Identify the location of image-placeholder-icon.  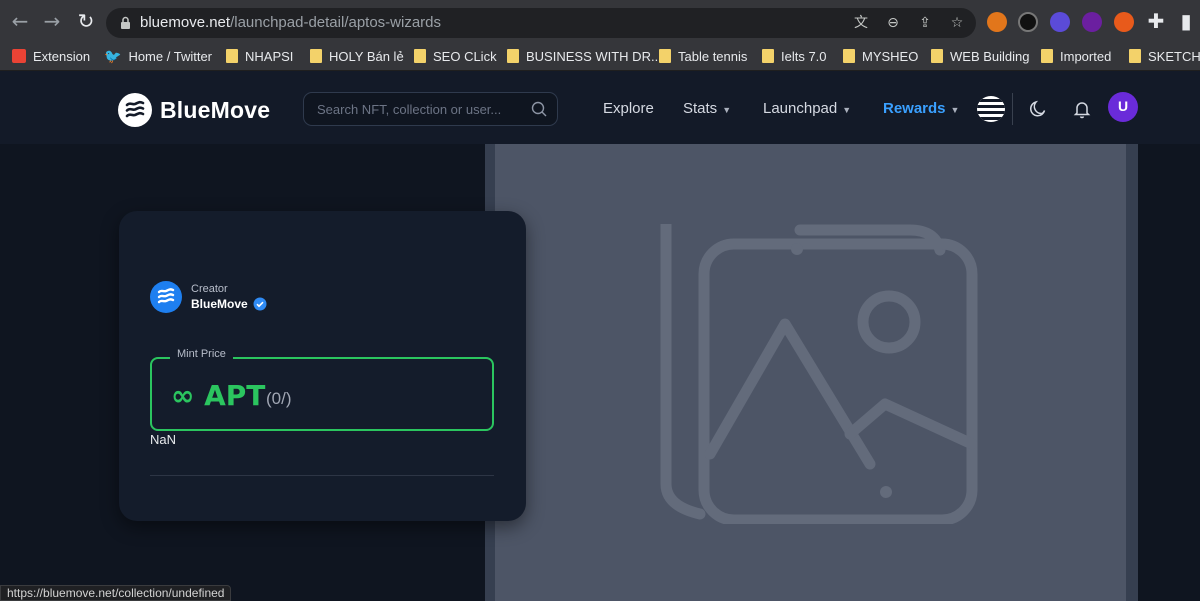
(819, 374).